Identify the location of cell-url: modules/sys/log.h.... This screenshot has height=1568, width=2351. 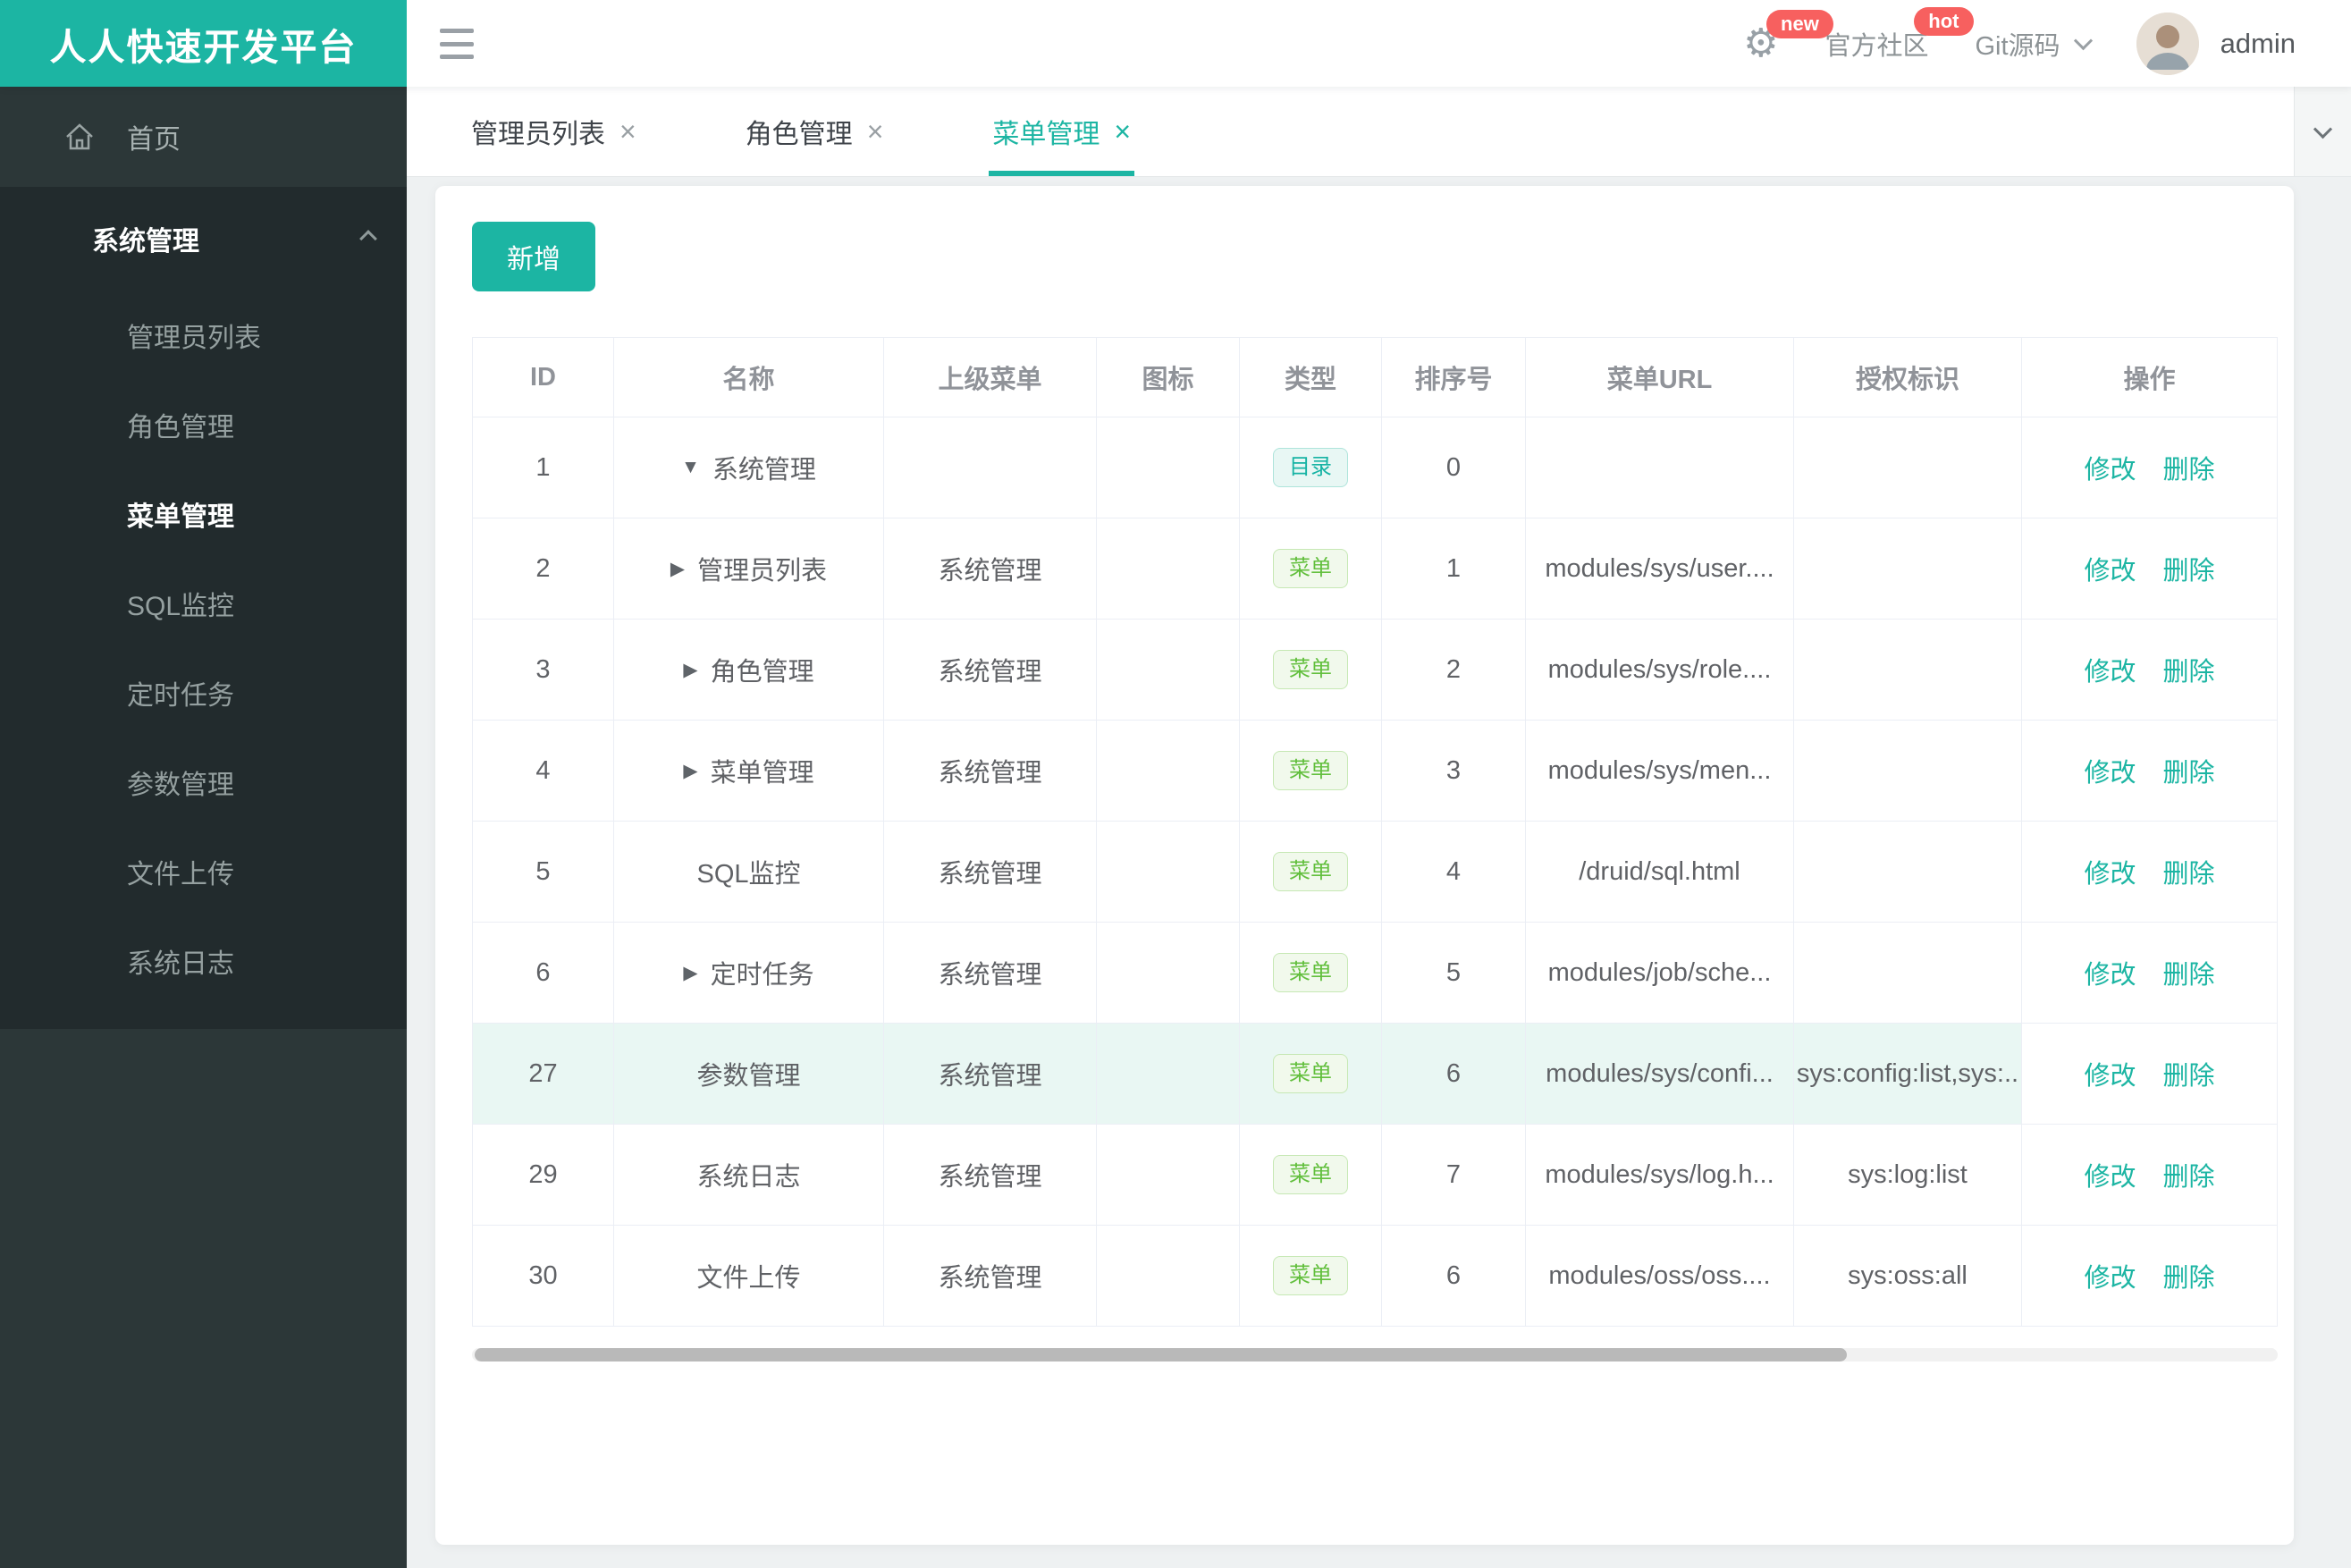
(1660, 1175).